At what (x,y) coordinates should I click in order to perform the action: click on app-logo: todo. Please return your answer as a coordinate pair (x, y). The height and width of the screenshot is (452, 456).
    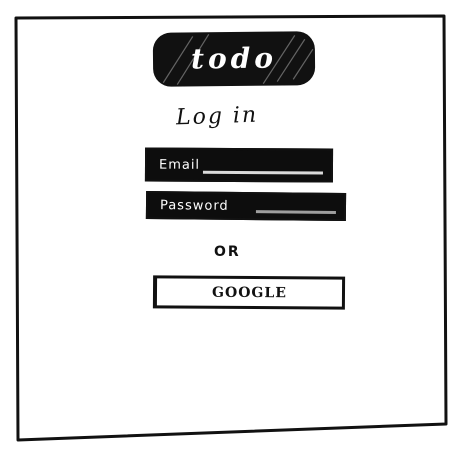
    Looking at the image, I should click on (234, 59).